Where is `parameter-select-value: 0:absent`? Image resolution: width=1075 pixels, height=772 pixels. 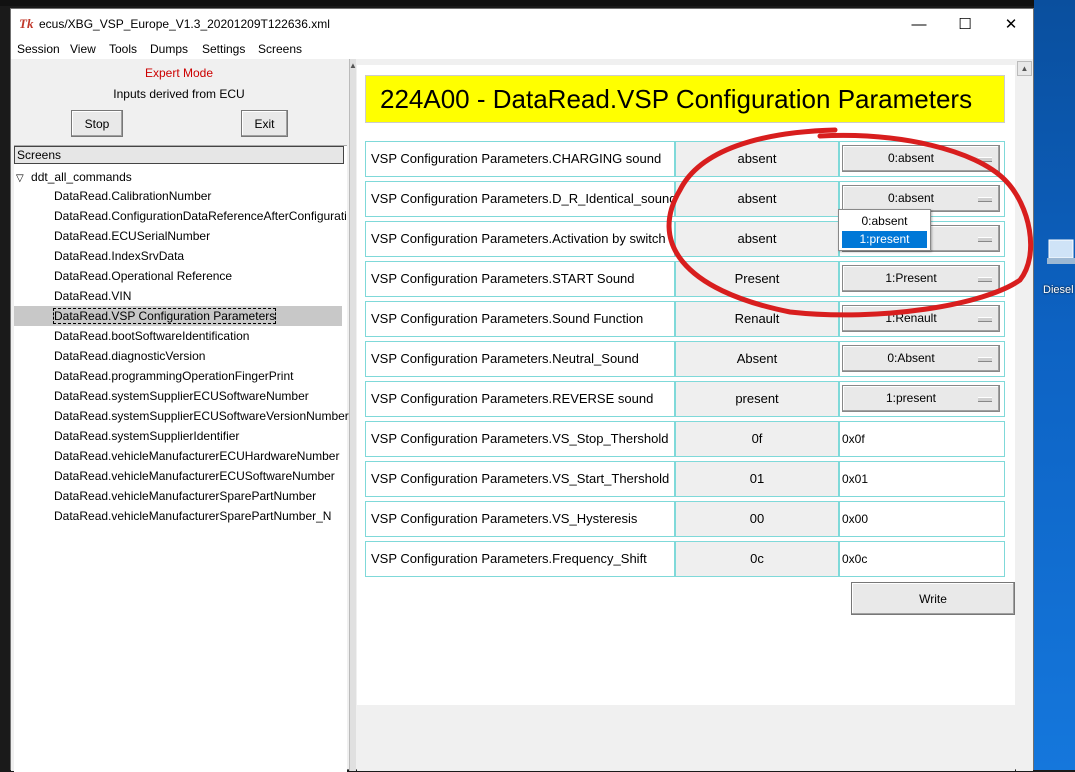 parameter-select-value: 0:absent is located at coordinates (911, 198).